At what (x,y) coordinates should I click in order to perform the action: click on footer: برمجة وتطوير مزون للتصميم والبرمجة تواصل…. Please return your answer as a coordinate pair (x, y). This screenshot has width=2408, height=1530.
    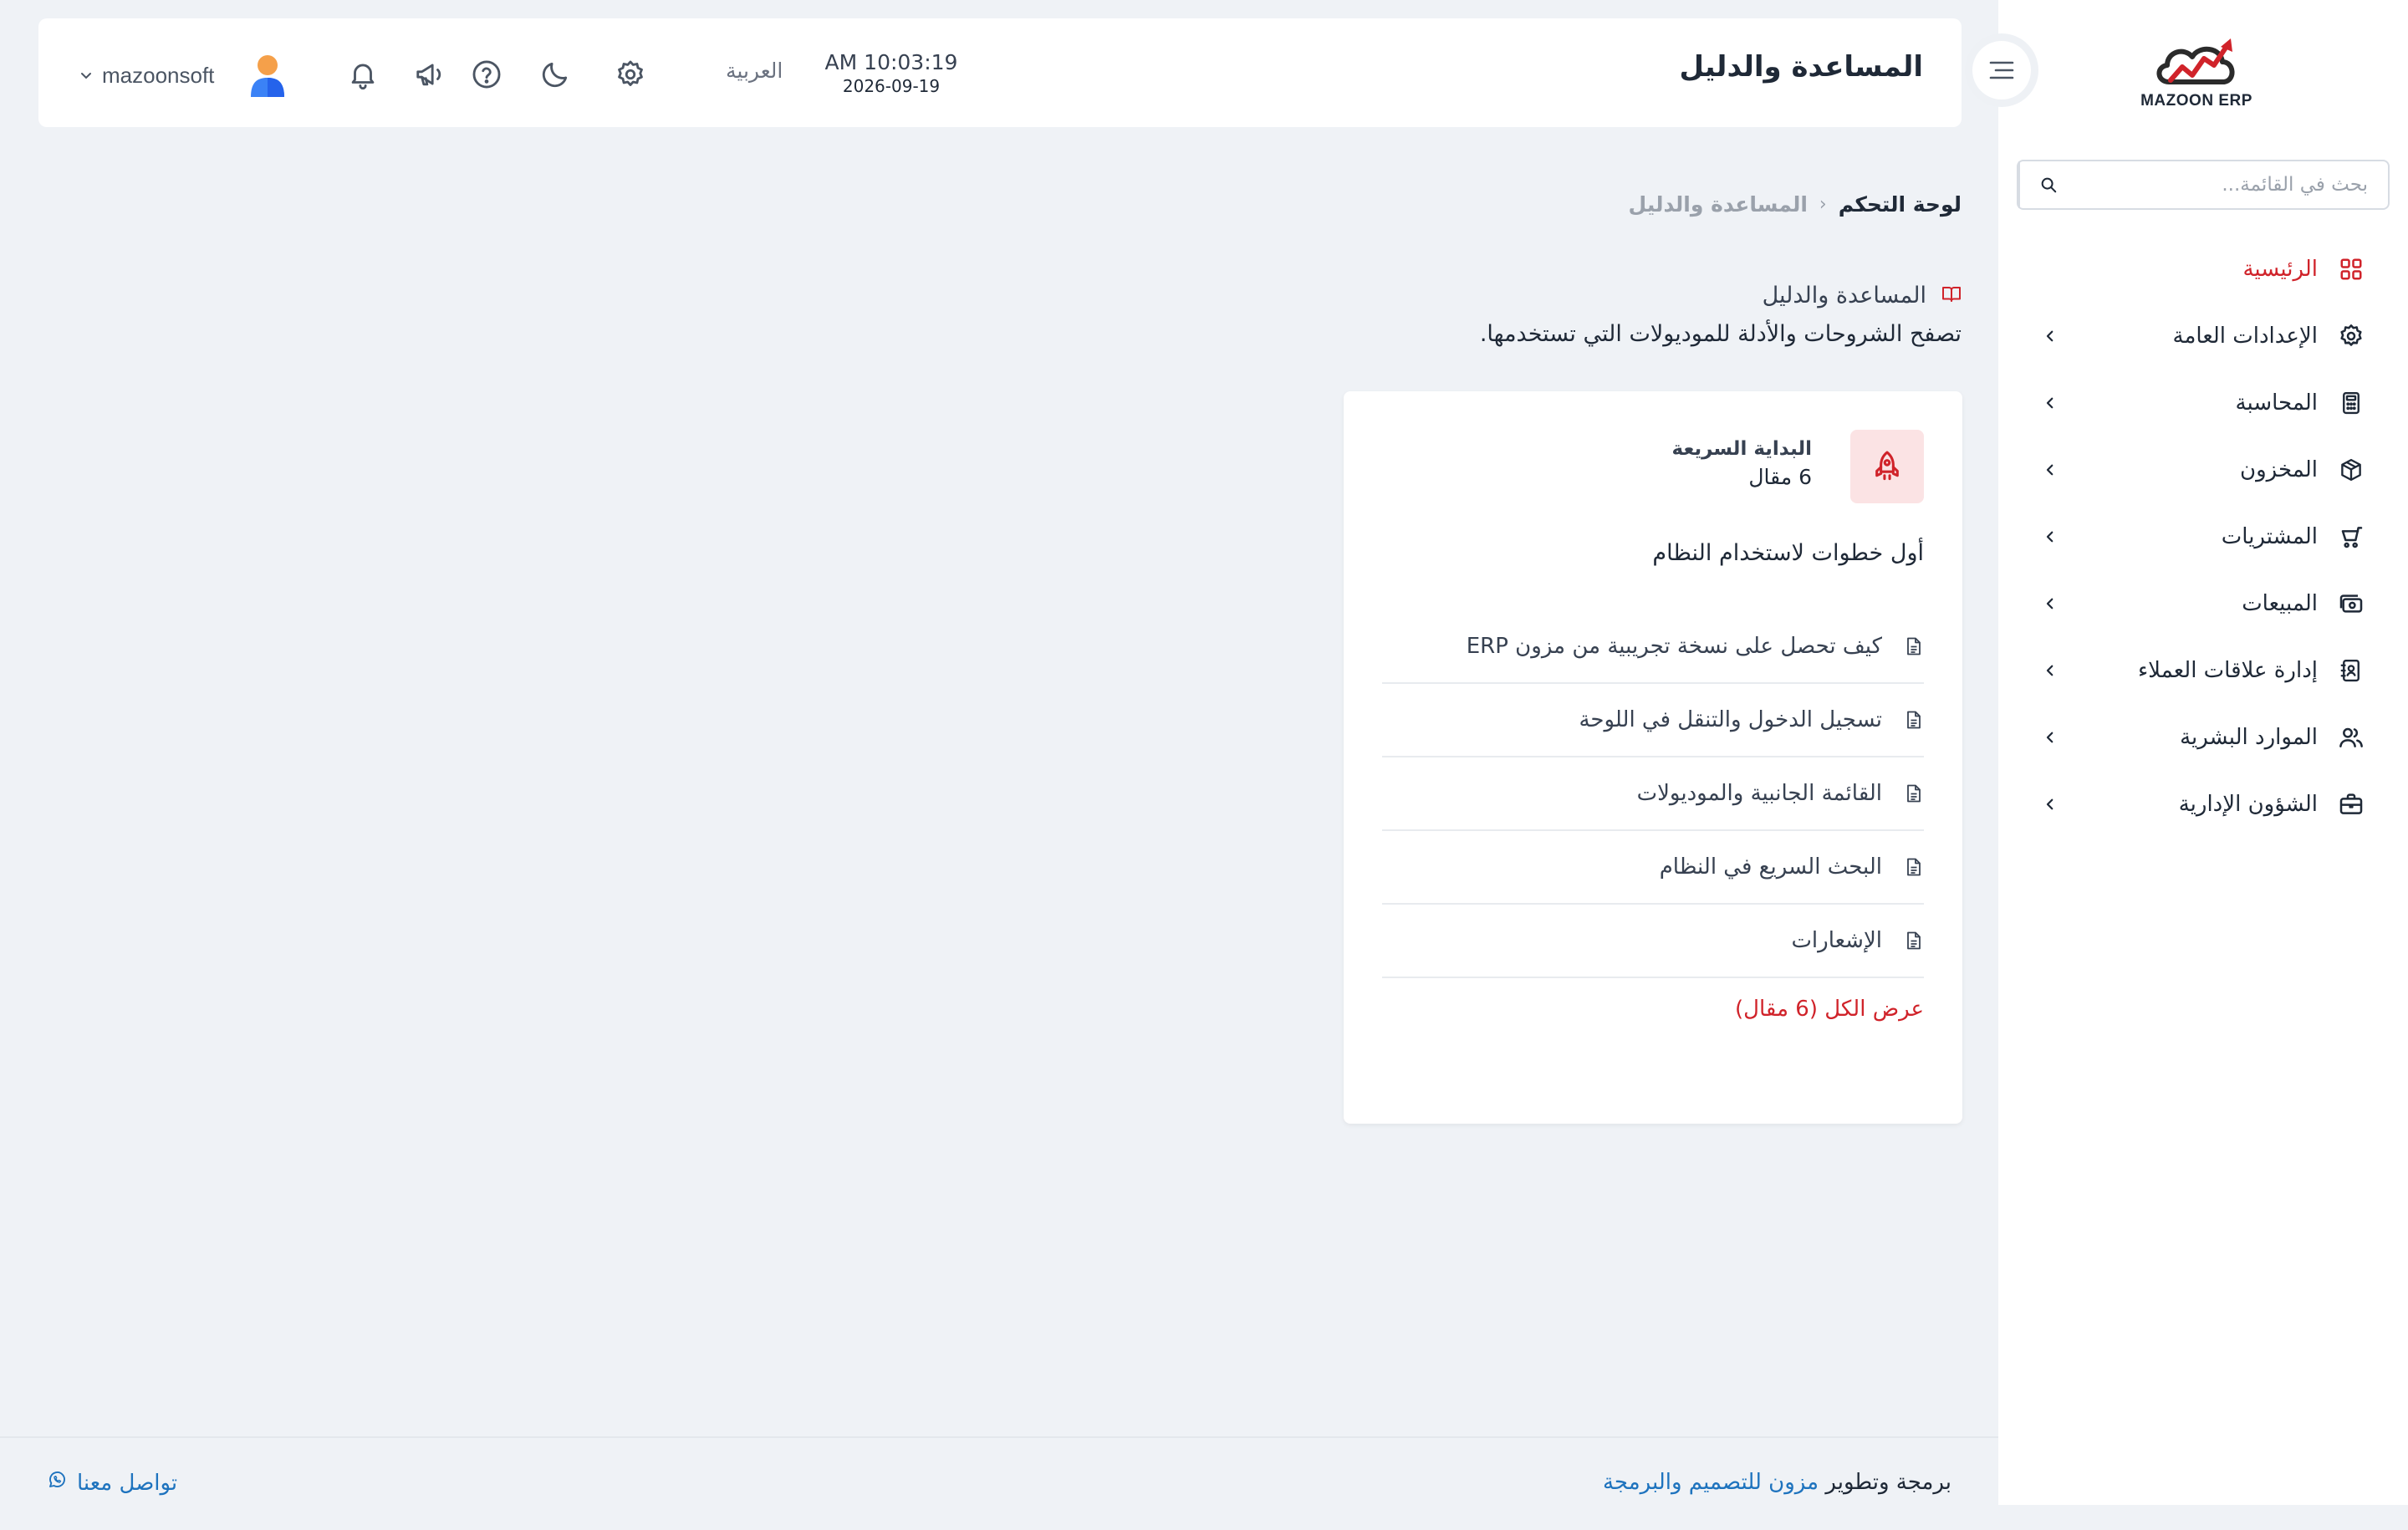
    Looking at the image, I should click on (999, 1483).